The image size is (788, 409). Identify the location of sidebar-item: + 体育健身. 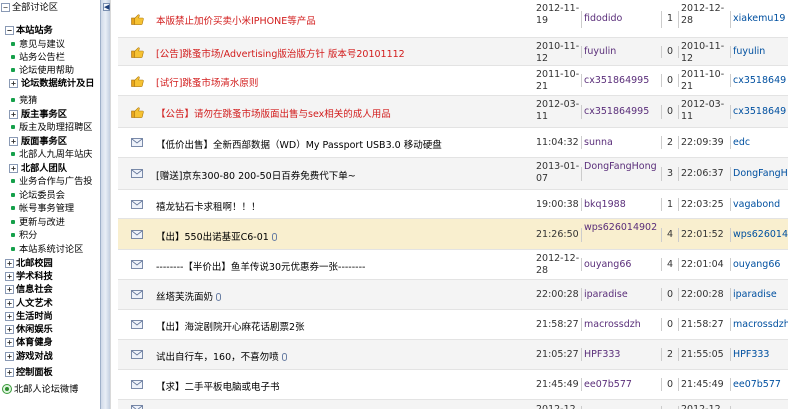
(50, 342).